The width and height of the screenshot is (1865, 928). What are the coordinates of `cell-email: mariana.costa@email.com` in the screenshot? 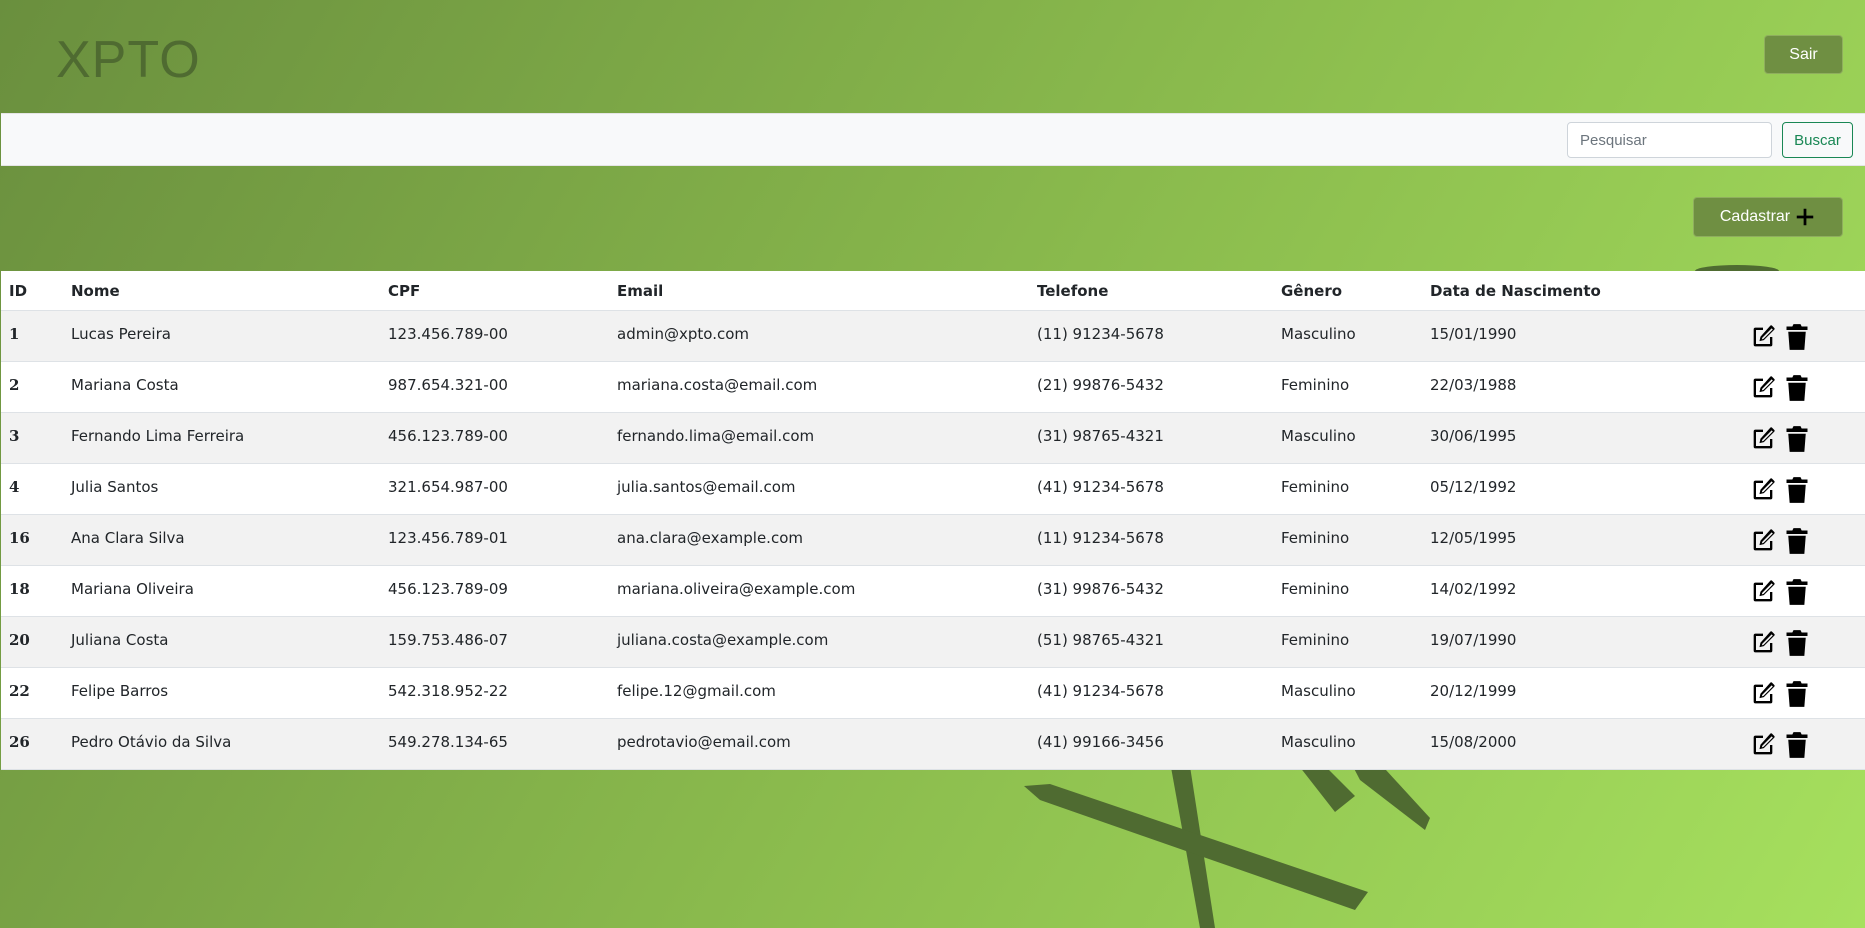 It's located at (819, 387).